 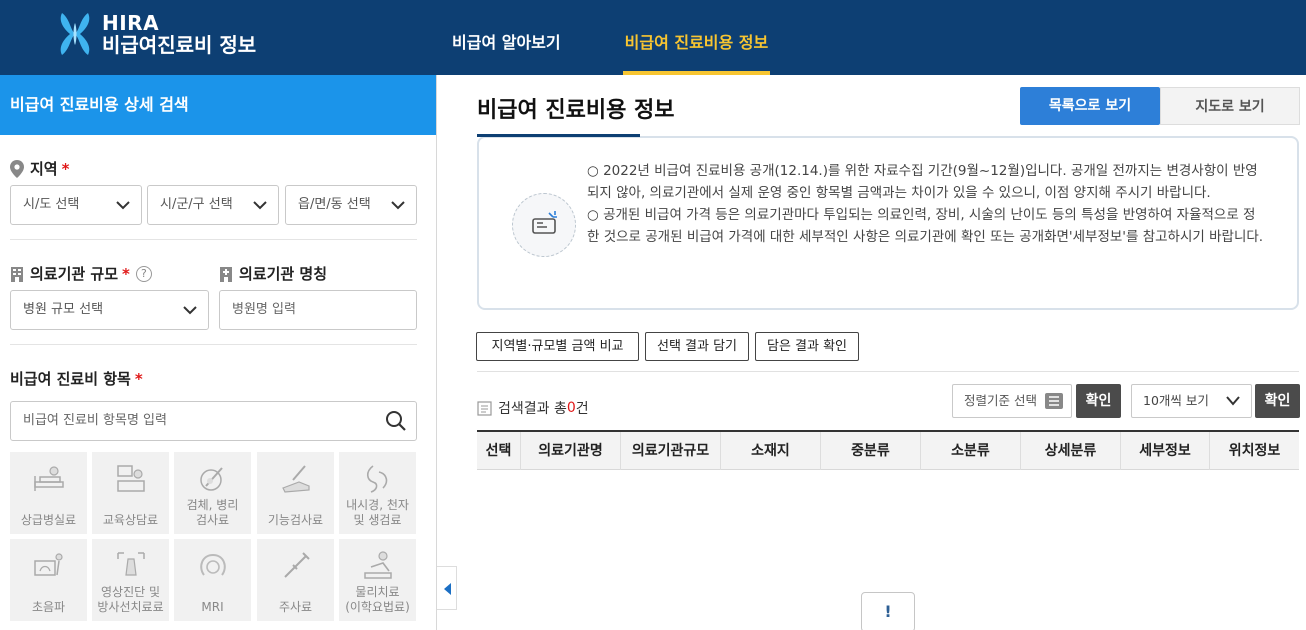 I want to click on sido-select: 시/도 선택, so click(x=76, y=205).